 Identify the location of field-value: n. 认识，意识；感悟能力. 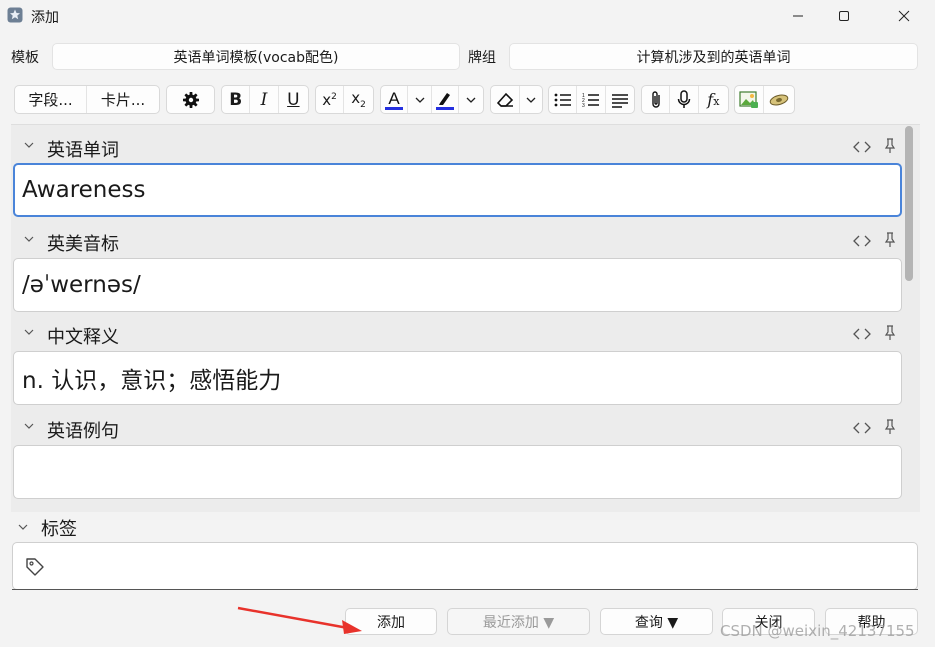
(152, 381).